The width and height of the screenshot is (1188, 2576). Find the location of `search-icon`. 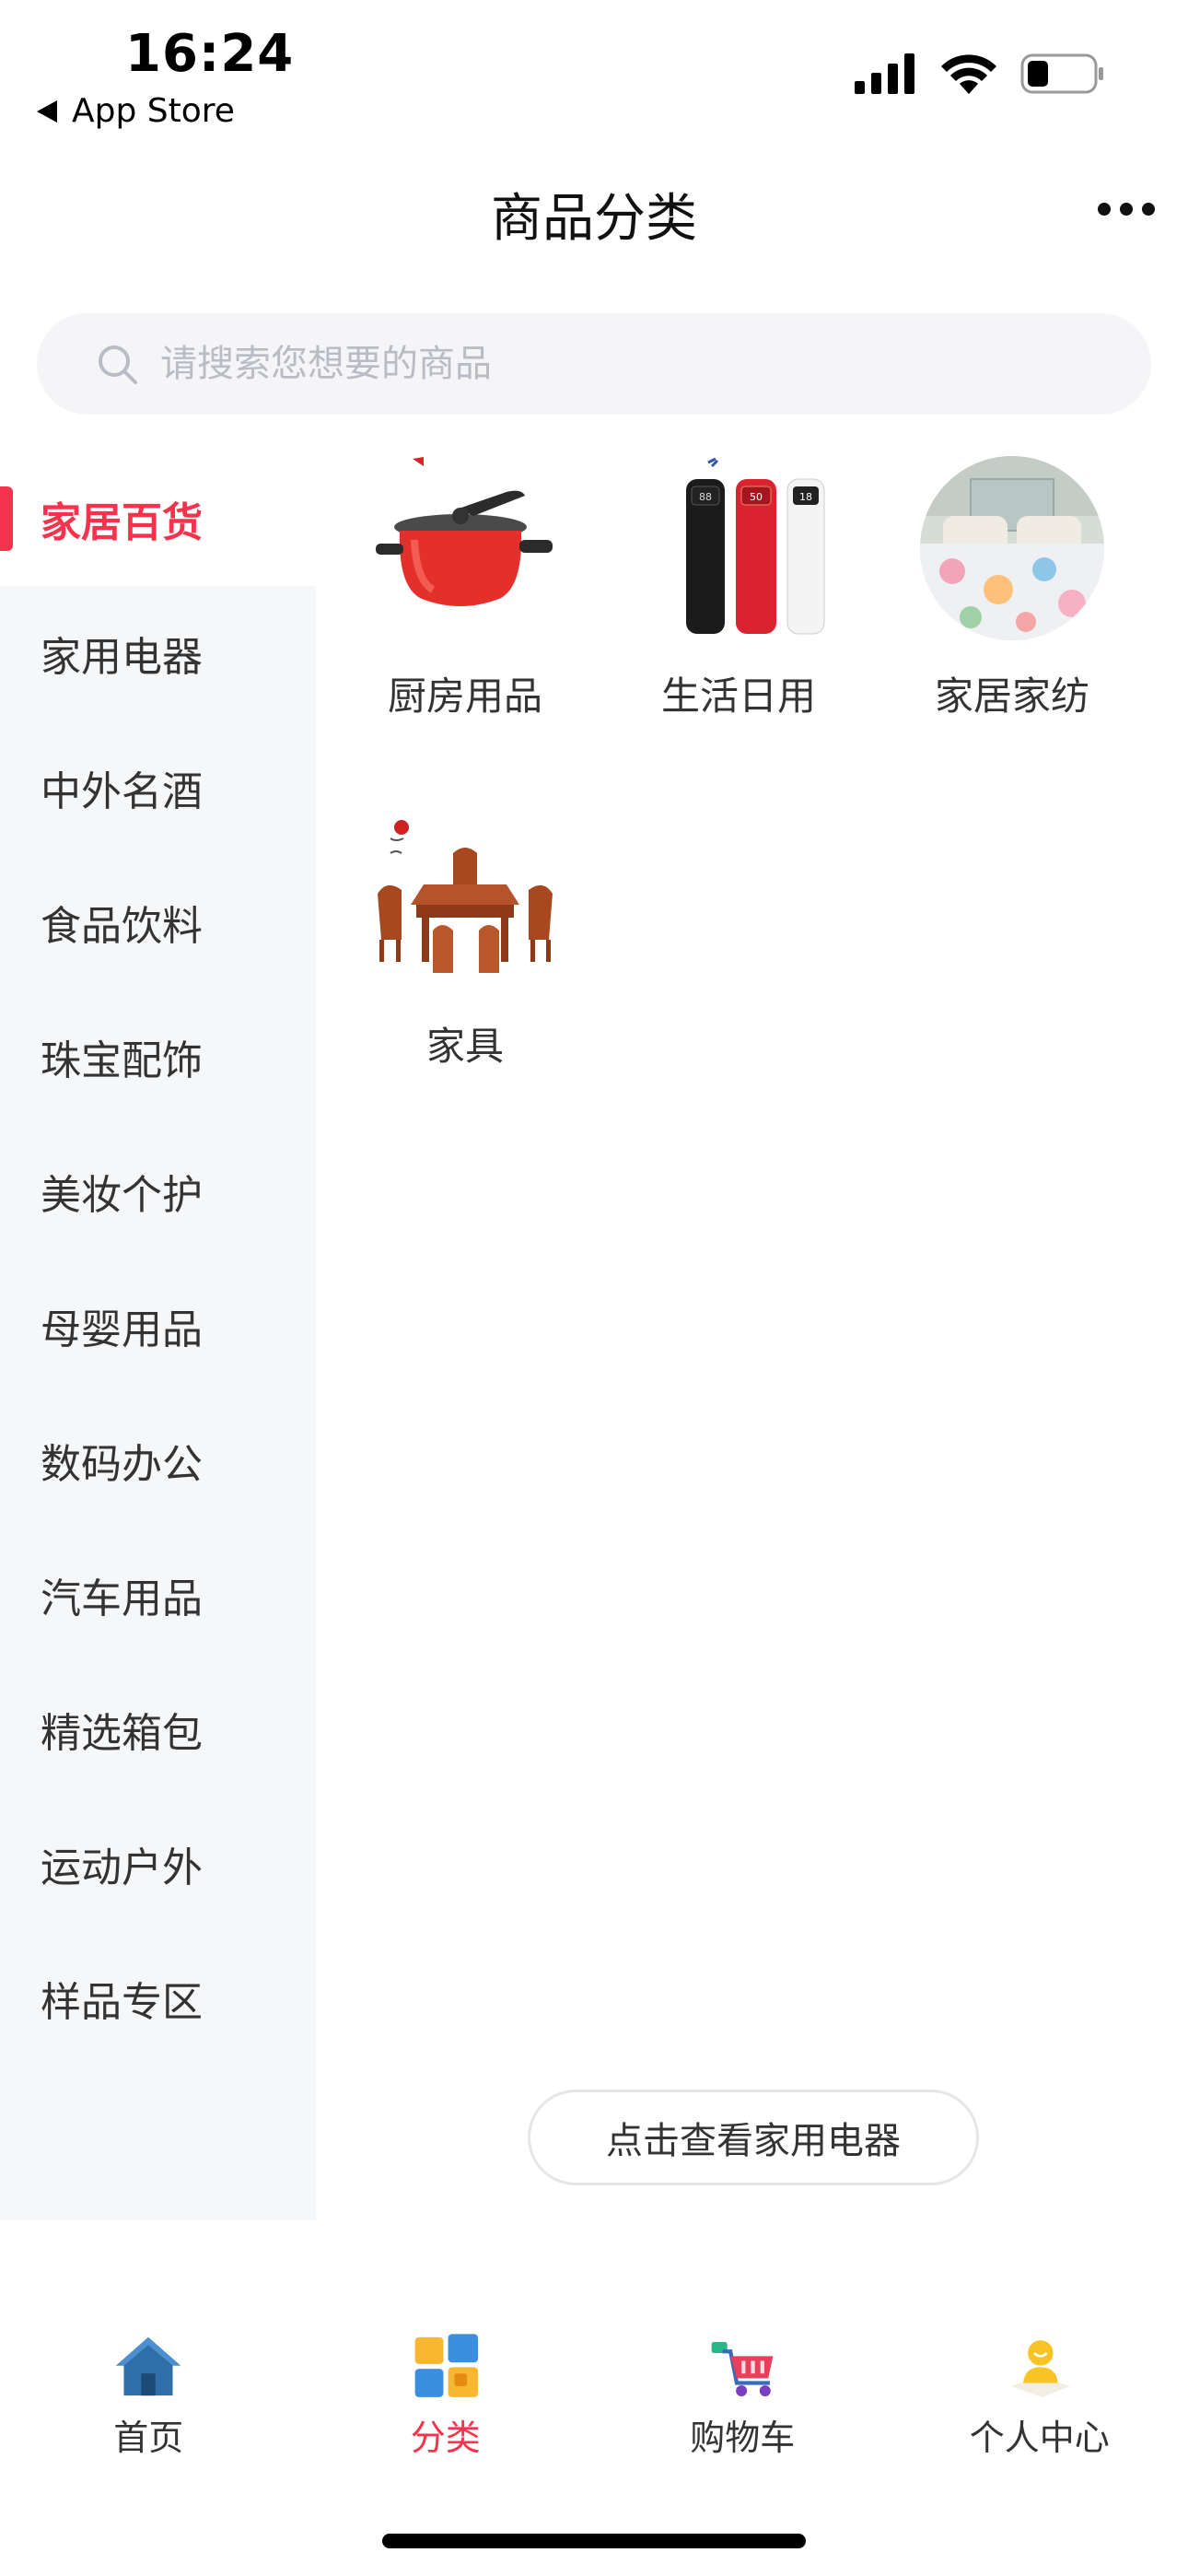

search-icon is located at coordinates (118, 364).